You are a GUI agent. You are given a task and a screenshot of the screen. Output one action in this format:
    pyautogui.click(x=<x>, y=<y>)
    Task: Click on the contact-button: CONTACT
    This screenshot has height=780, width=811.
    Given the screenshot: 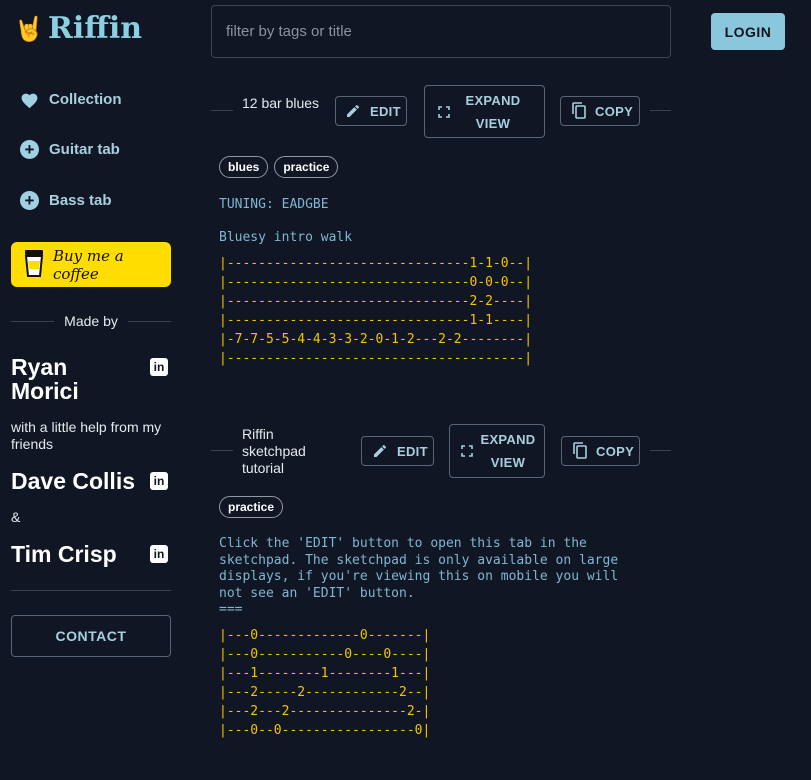 What is the action you would take?
    pyautogui.click(x=91, y=636)
    